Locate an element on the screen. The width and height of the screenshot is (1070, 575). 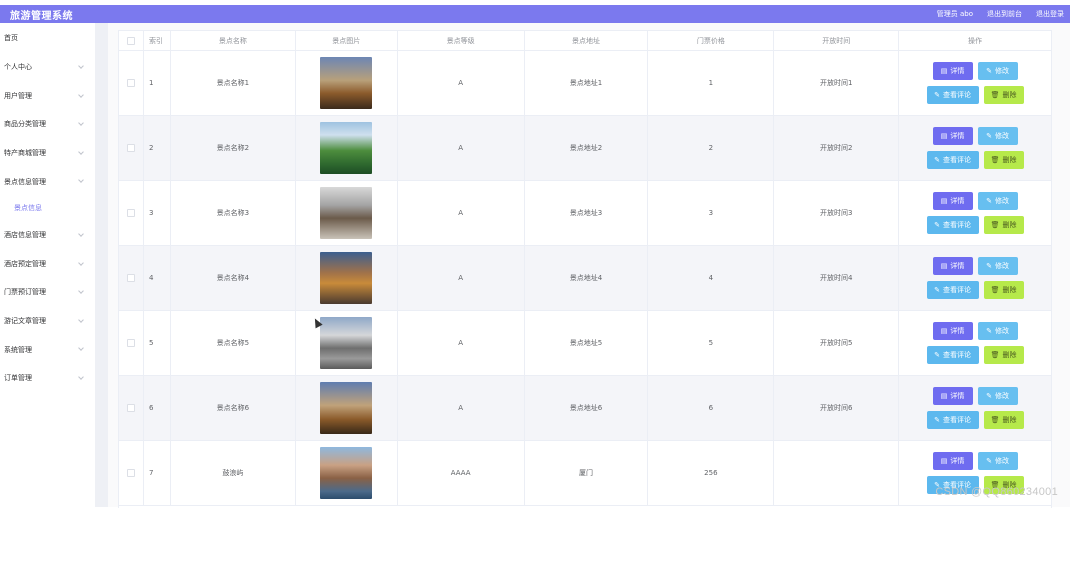
table-row: 2 景点名称2 A 景点地址2 2 开放时间2 ▤ 详情 ✎ 修改 ✎ 查看评论 🗑 删除 is located at coordinates (585, 148).